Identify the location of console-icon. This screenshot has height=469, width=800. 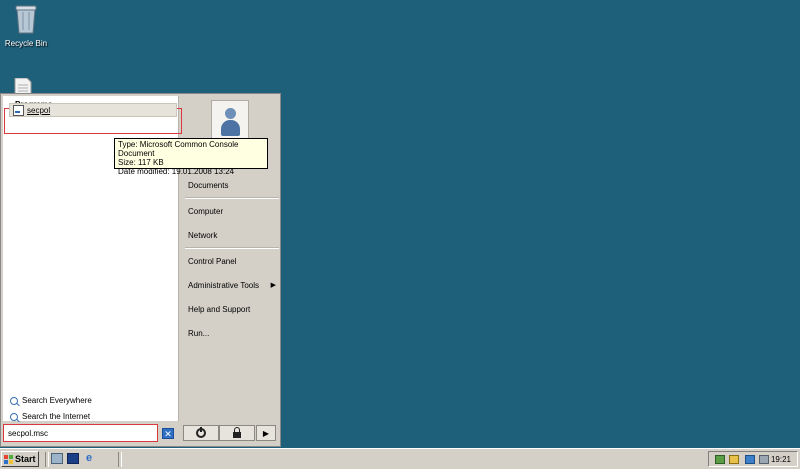
(18, 110).